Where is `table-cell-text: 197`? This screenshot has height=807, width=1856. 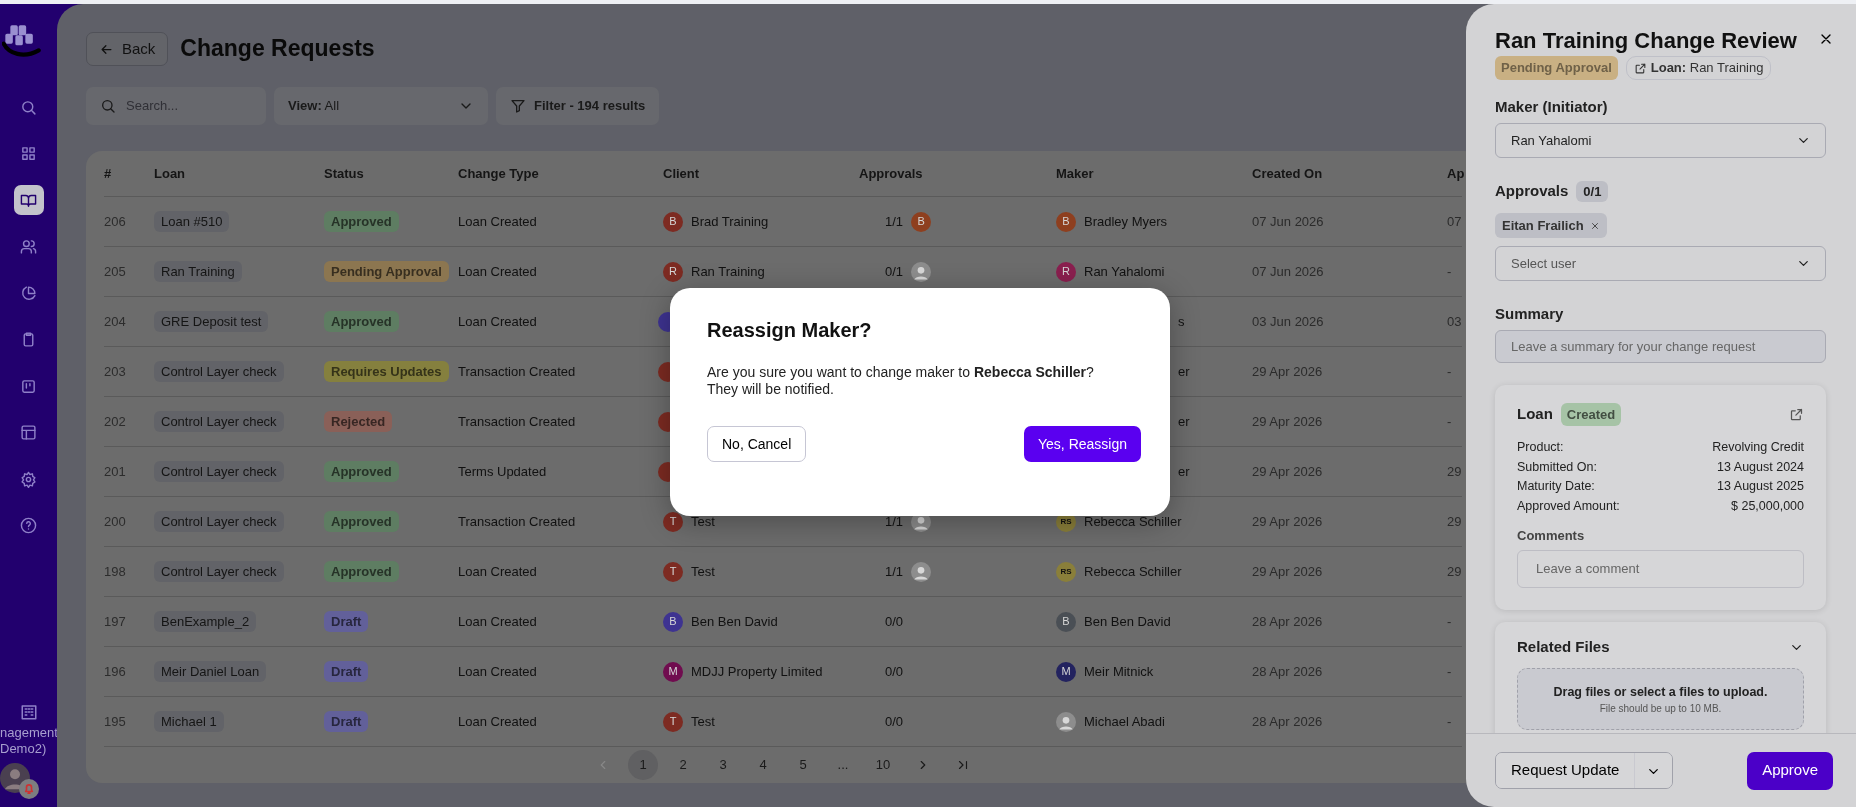 table-cell-text: 197 is located at coordinates (115, 621).